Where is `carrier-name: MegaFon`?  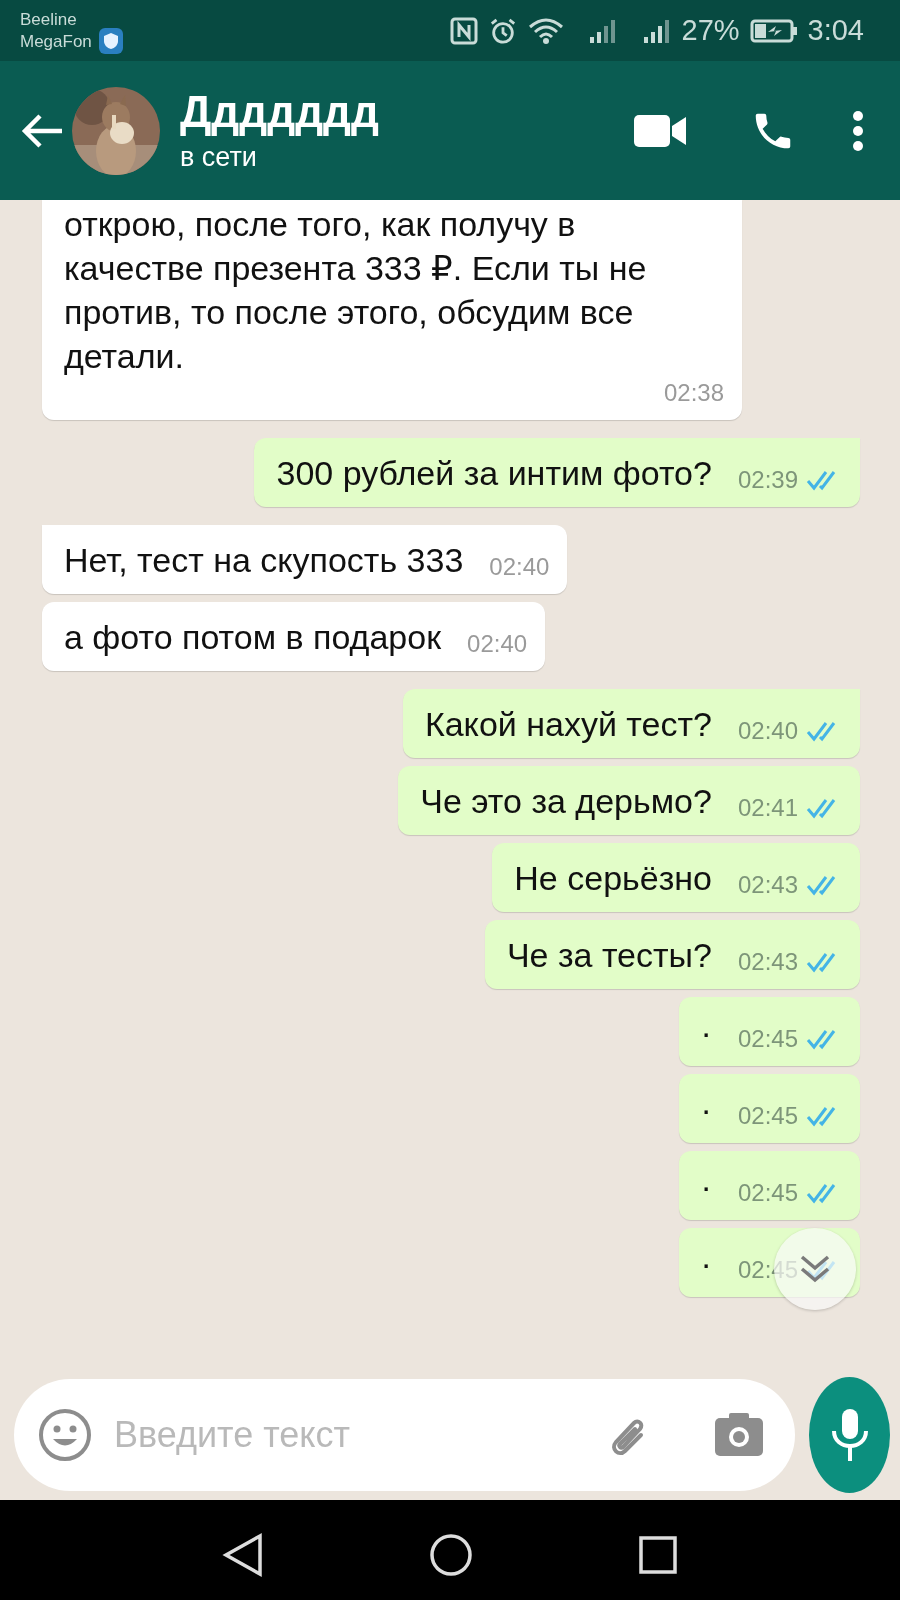 carrier-name: MegaFon is located at coordinates (56, 41).